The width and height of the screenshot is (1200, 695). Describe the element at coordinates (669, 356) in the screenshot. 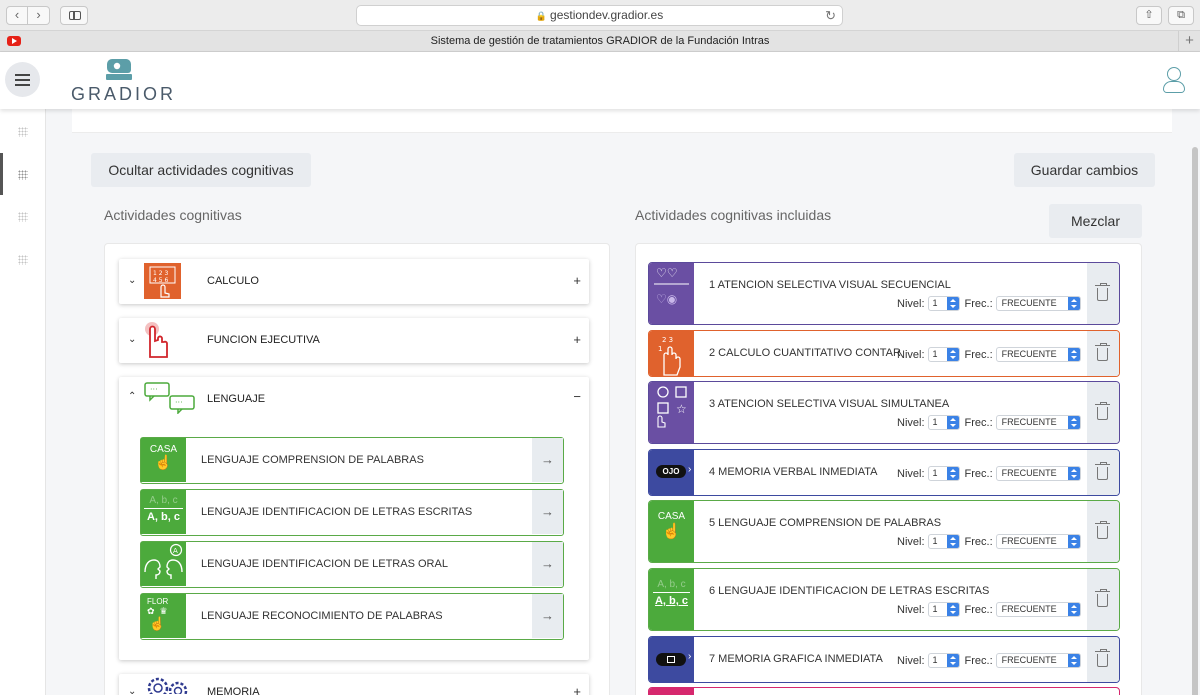

I see `counting-hand-icon: 2 3 1` at that location.